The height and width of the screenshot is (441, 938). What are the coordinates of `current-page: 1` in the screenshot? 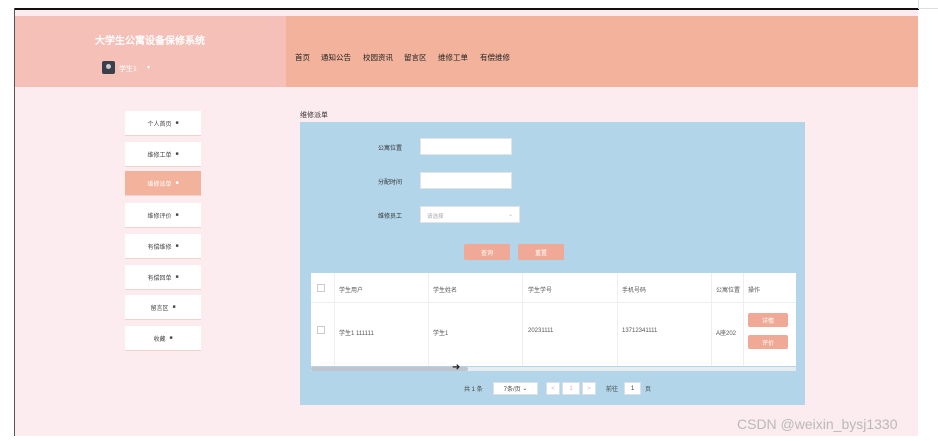 It's located at (571, 388).